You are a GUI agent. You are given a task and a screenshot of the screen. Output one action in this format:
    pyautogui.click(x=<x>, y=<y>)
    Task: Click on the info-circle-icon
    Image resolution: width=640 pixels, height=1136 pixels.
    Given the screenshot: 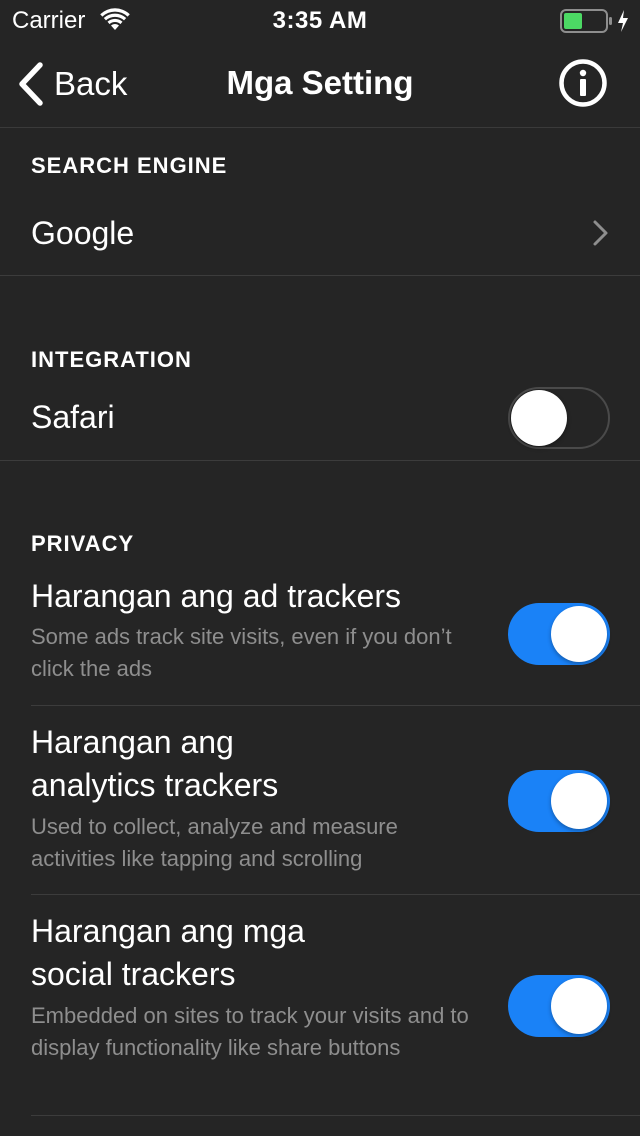 What is the action you would take?
    pyautogui.click(x=583, y=83)
    